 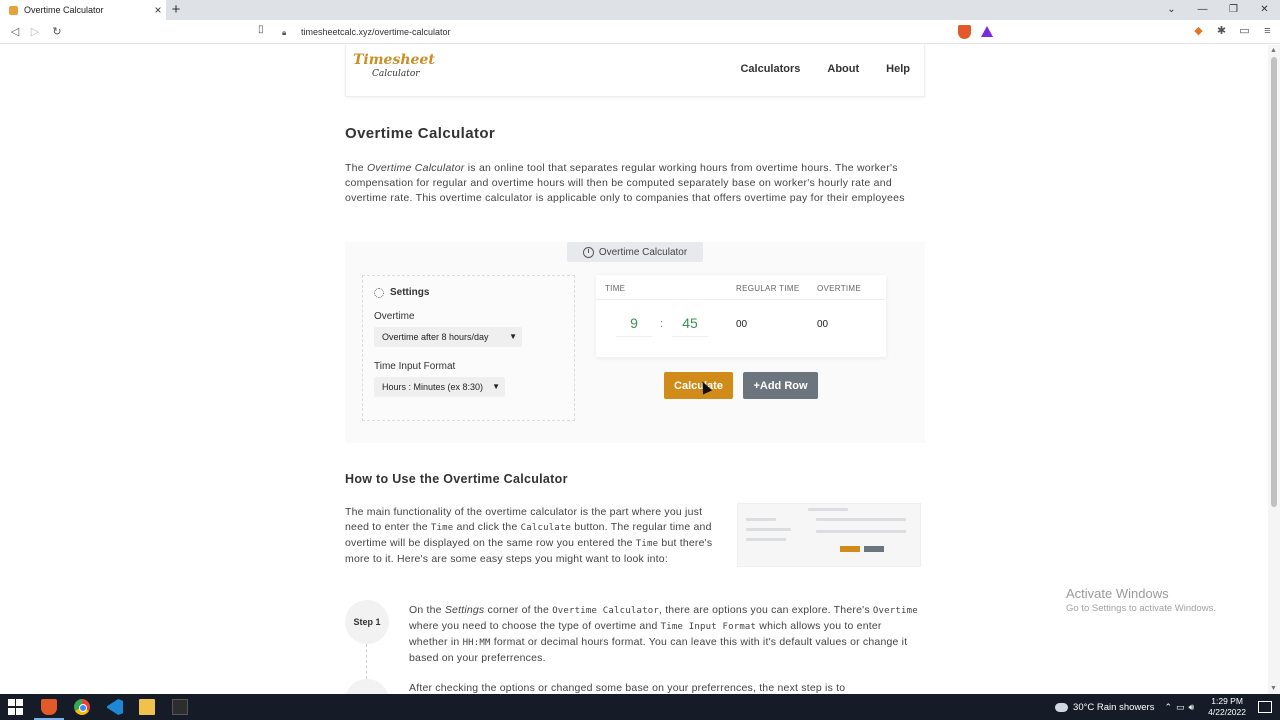 What do you see at coordinates (741, 316) in the screenshot?
I see `time-entry-card: TIME REGULAR TIME OVERTIME 9 : 45 00 00` at bounding box center [741, 316].